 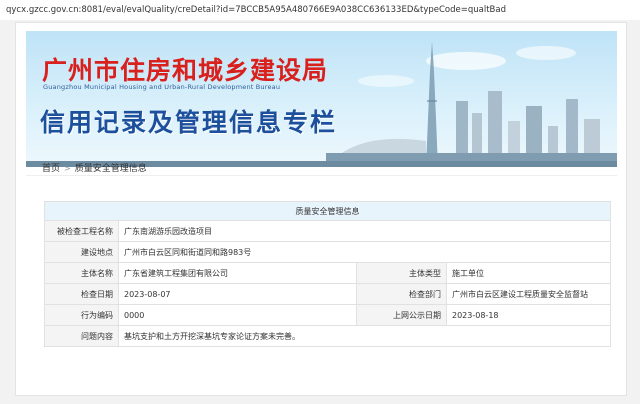 I want to click on table-row: 建设地点 广州市白云区同和街道同和路983号, so click(x=327, y=252).